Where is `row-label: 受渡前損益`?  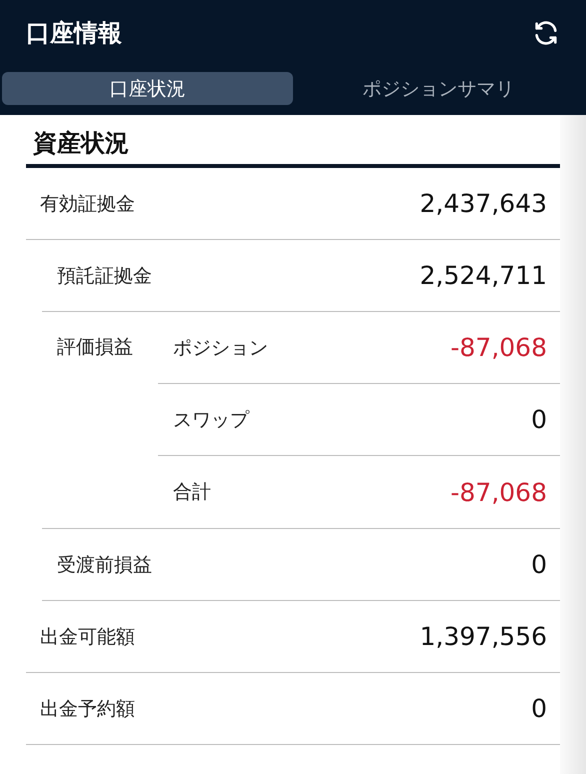 row-label: 受渡前損益 is located at coordinates (104, 565).